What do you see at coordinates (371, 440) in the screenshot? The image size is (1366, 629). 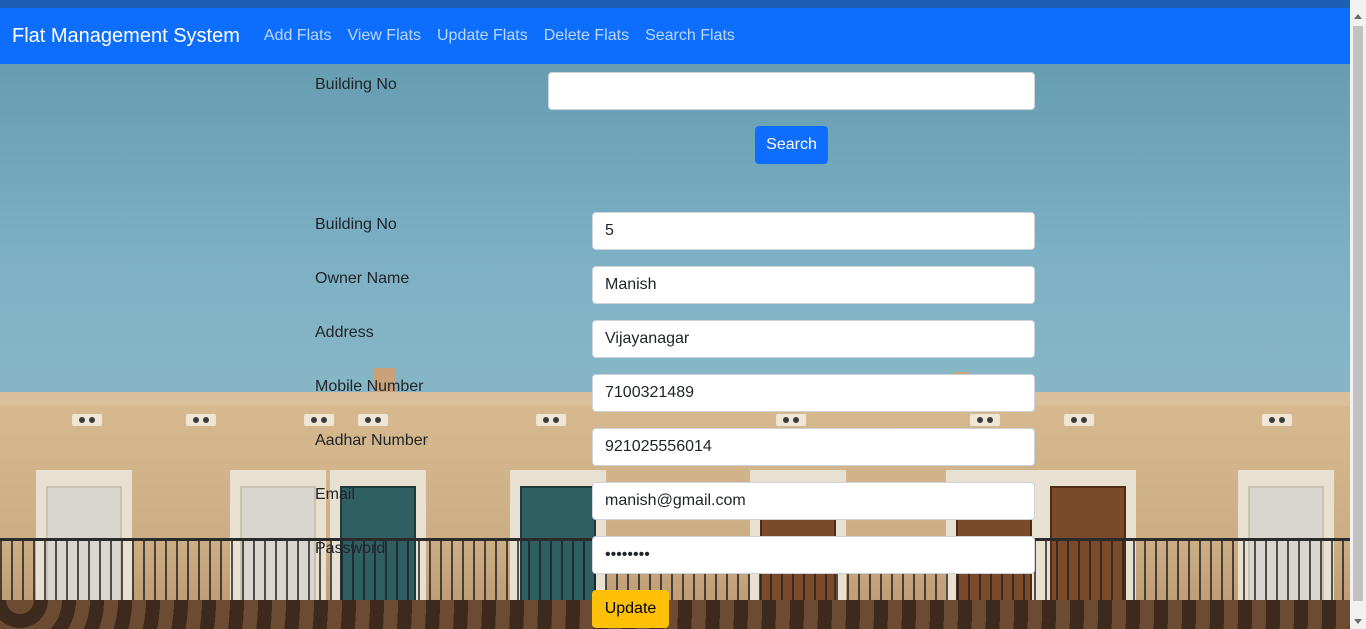 I see `aadhar-number-label: Aadhar Number` at bounding box center [371, 440].